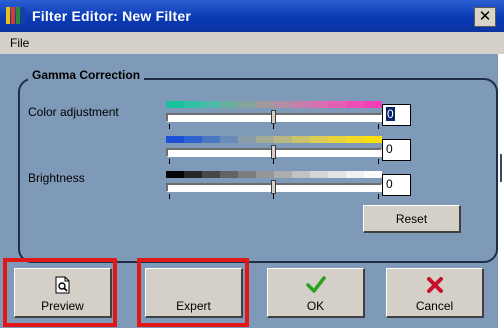 The image size is (504, 328). What do you see at coordinates (15, 15) in the screenshot?
I see `filter-app-icon` at bounding box center [15, 15].